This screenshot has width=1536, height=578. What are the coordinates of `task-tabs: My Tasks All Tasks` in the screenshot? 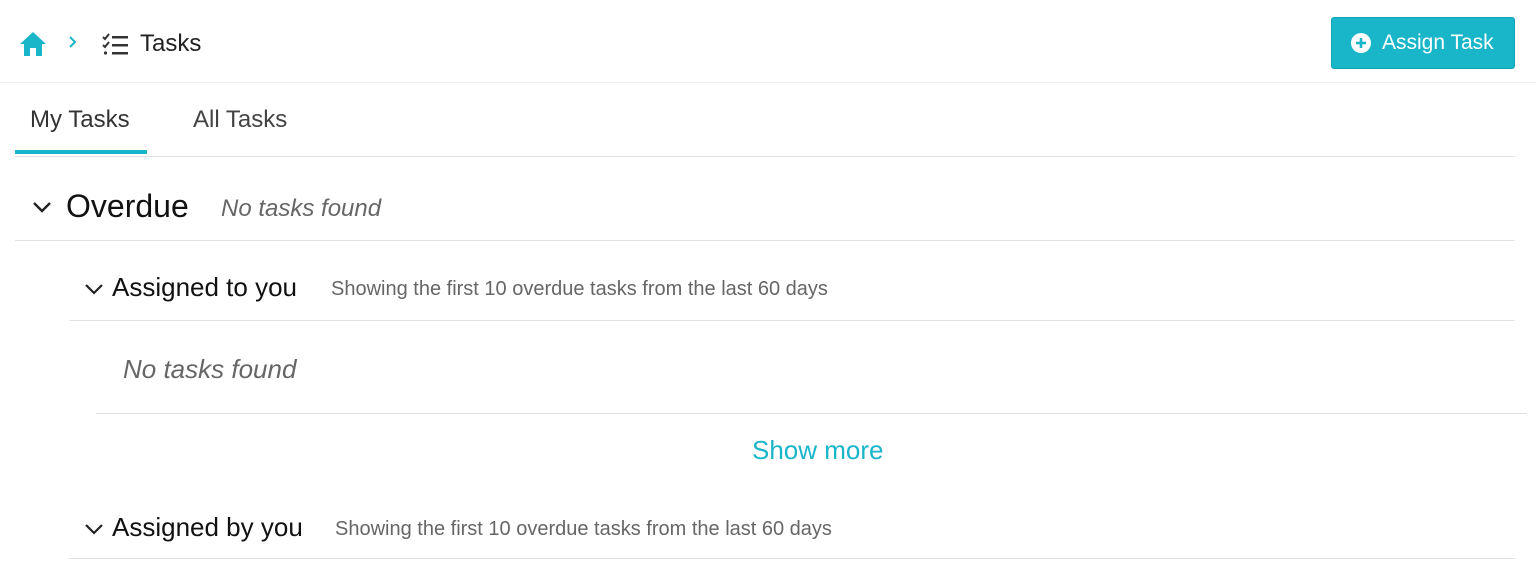 It's located at (765, 123).